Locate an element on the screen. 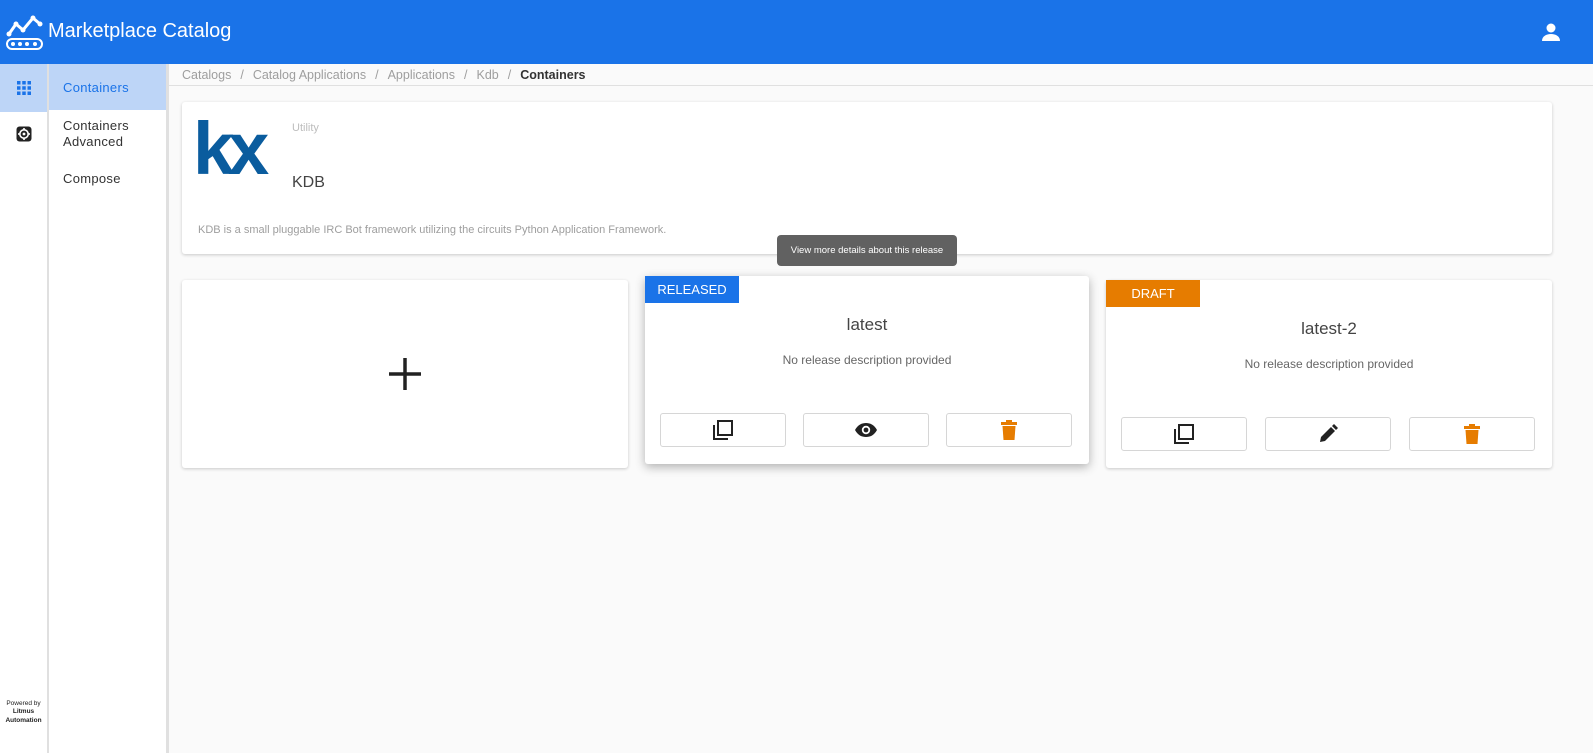 The image size is (1593, 753). powered-by-label: Powered by is located at coordinates (23, 703).